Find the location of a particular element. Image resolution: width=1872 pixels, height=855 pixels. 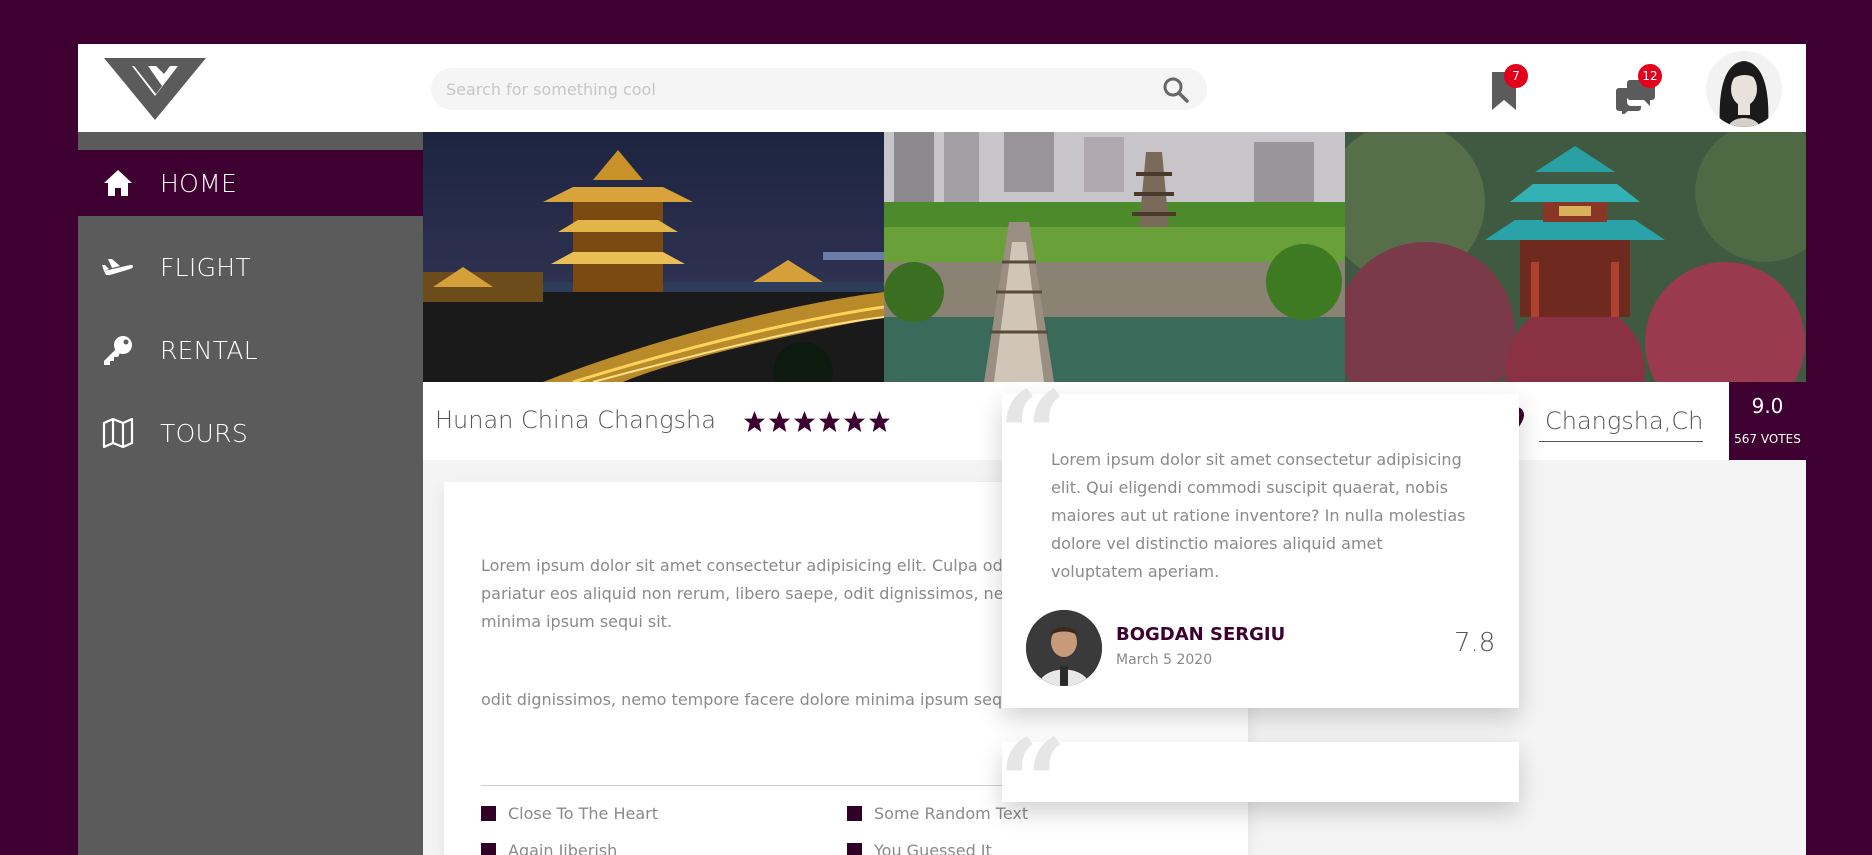

bookmarks-badge: 7 is located at coordinates (1516, 76).